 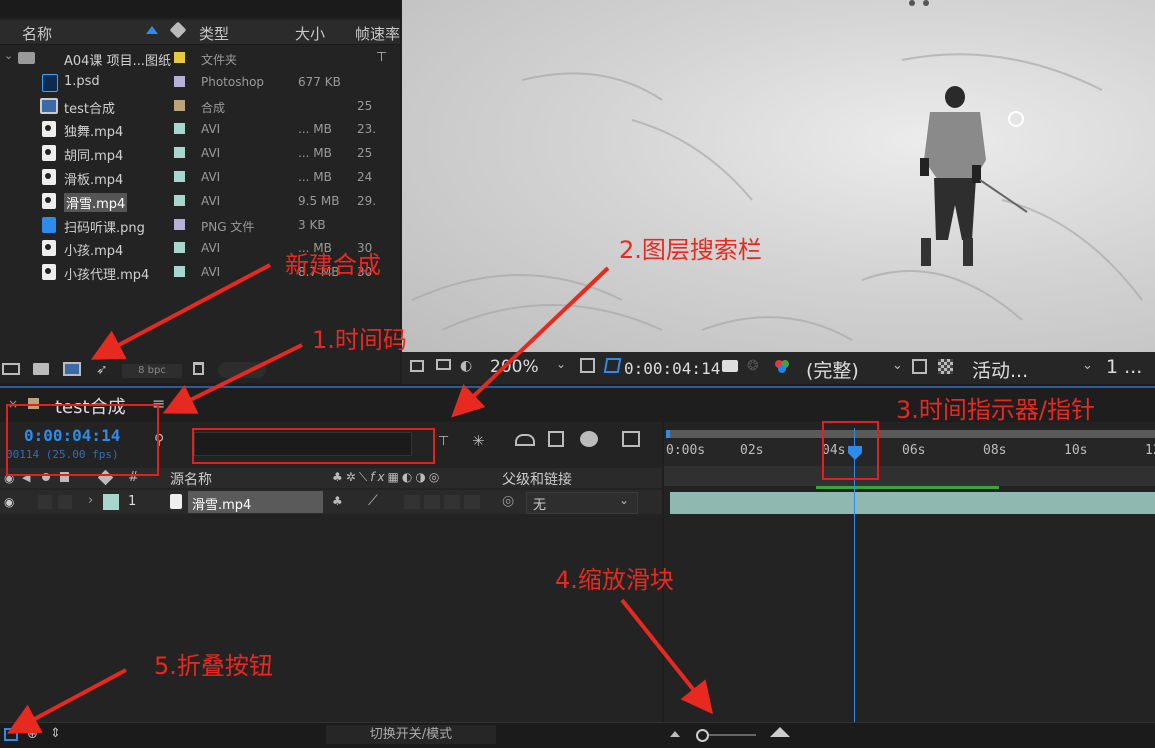 What do you see at coordinates (198, 368) in the screenshot?
I see `trash-icon` at bounding box center [198, 368].